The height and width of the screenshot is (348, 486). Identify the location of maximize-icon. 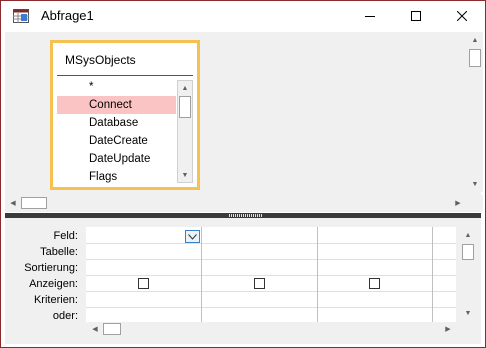
(416, 16).